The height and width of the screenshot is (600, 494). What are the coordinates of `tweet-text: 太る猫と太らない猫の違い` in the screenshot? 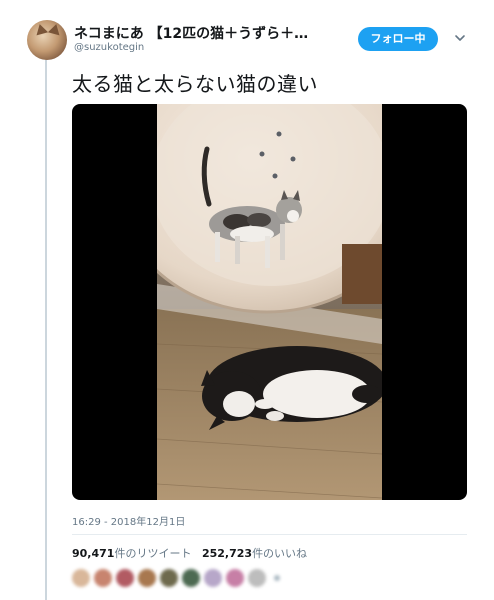 It's located at (195, 84).